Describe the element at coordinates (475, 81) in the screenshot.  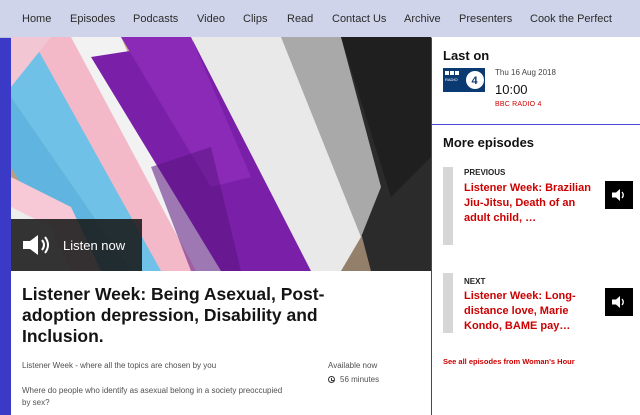
I see `svg-text: 4` at that location.